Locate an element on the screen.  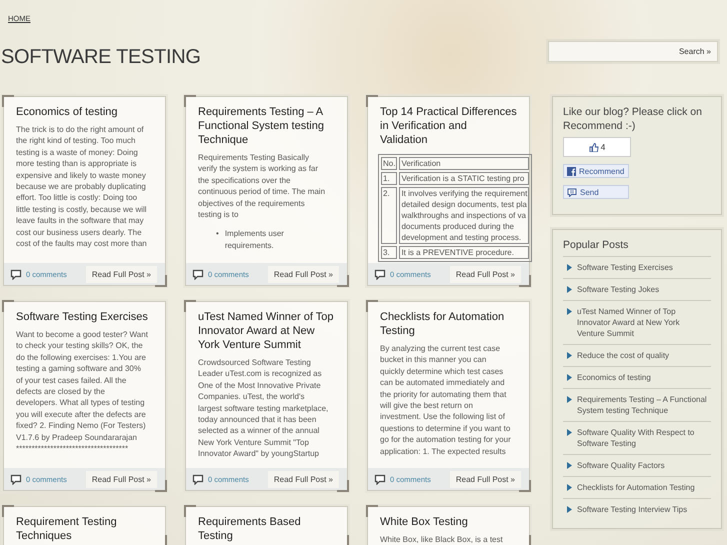
popular-post-link: Software Testing Exercises is located at coordinates (625, 267).